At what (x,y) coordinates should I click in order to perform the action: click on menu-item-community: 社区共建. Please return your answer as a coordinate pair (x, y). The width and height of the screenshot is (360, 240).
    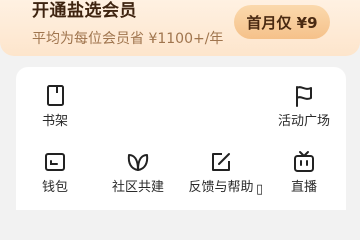
    Looking at the image, I should click on (138, 174).